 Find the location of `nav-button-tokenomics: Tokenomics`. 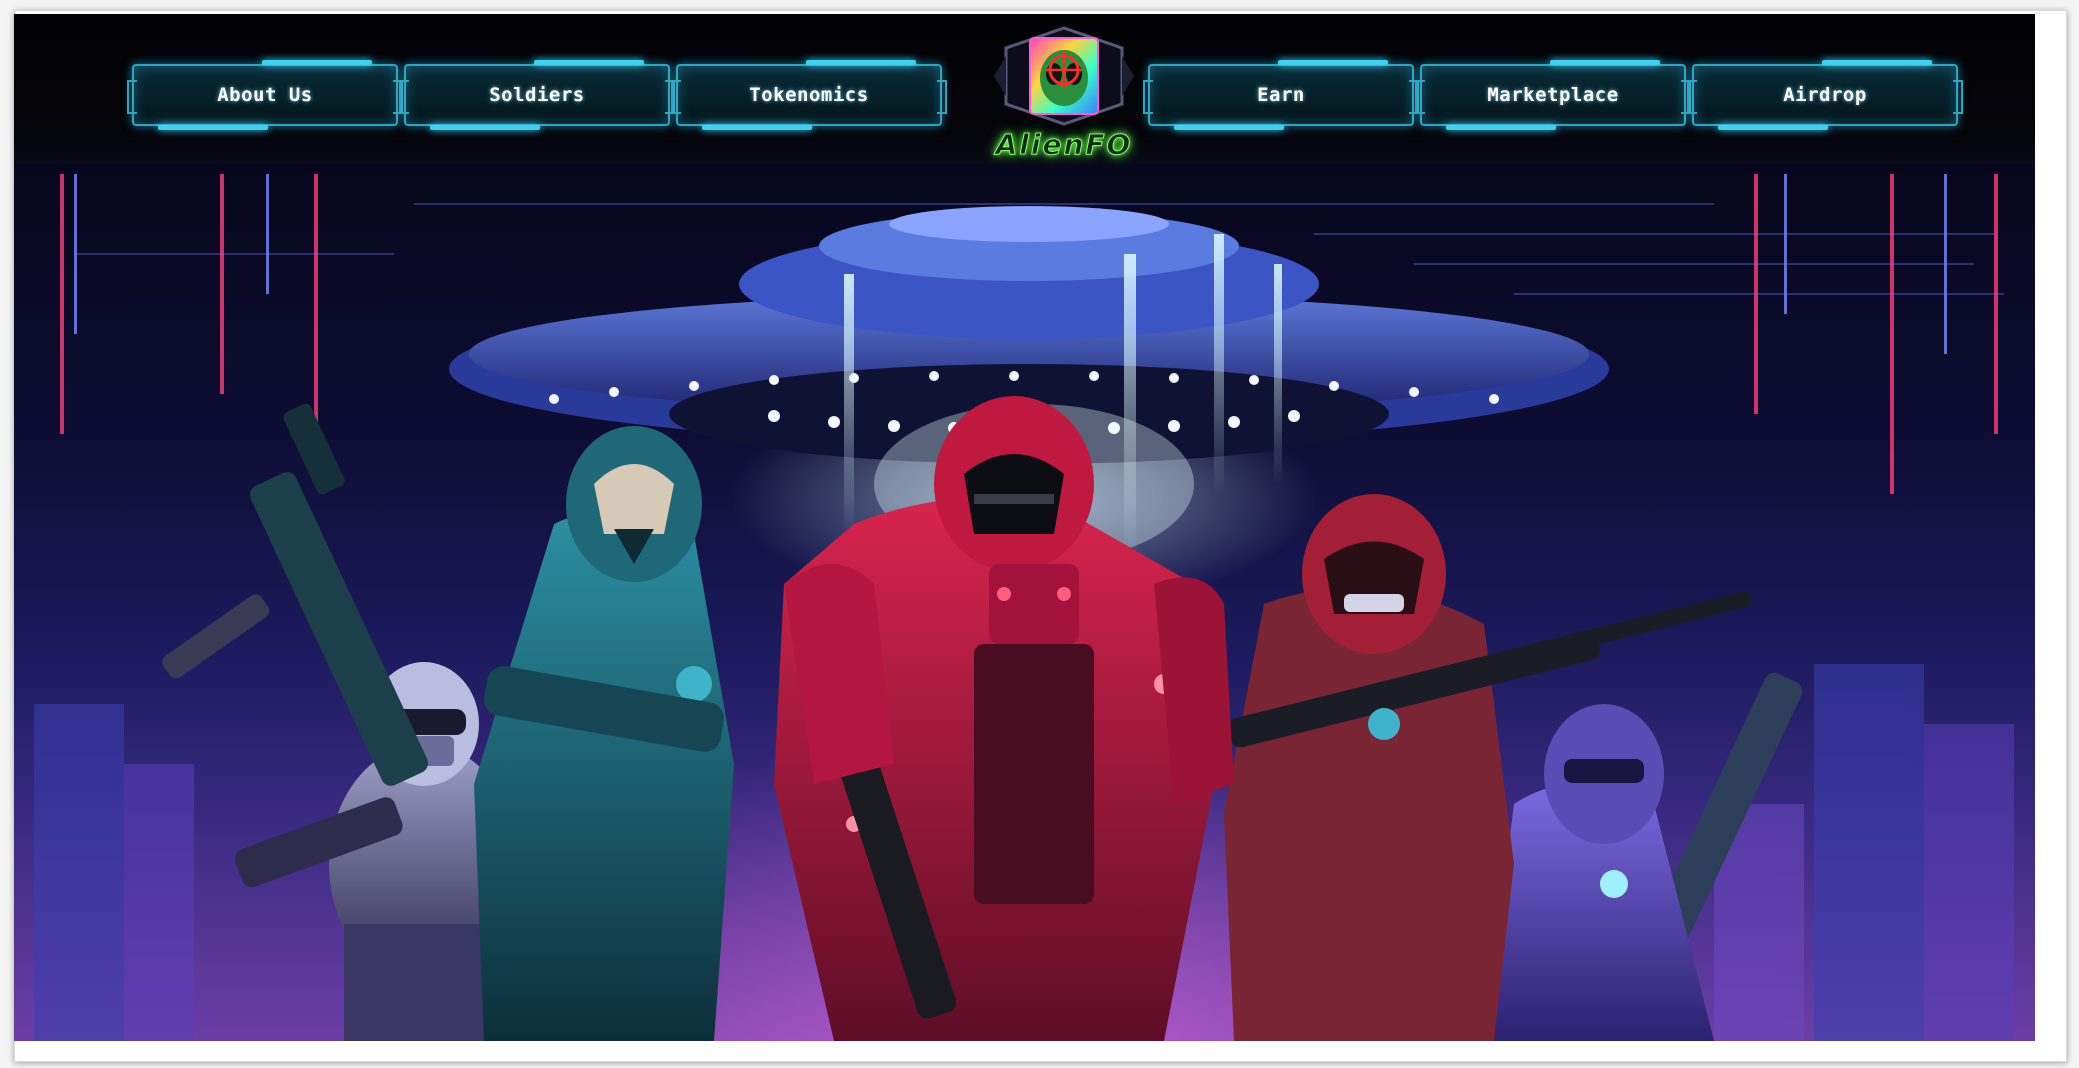

nav-button-tokenomics: Tokenomics is located at coordinates (809, 95).